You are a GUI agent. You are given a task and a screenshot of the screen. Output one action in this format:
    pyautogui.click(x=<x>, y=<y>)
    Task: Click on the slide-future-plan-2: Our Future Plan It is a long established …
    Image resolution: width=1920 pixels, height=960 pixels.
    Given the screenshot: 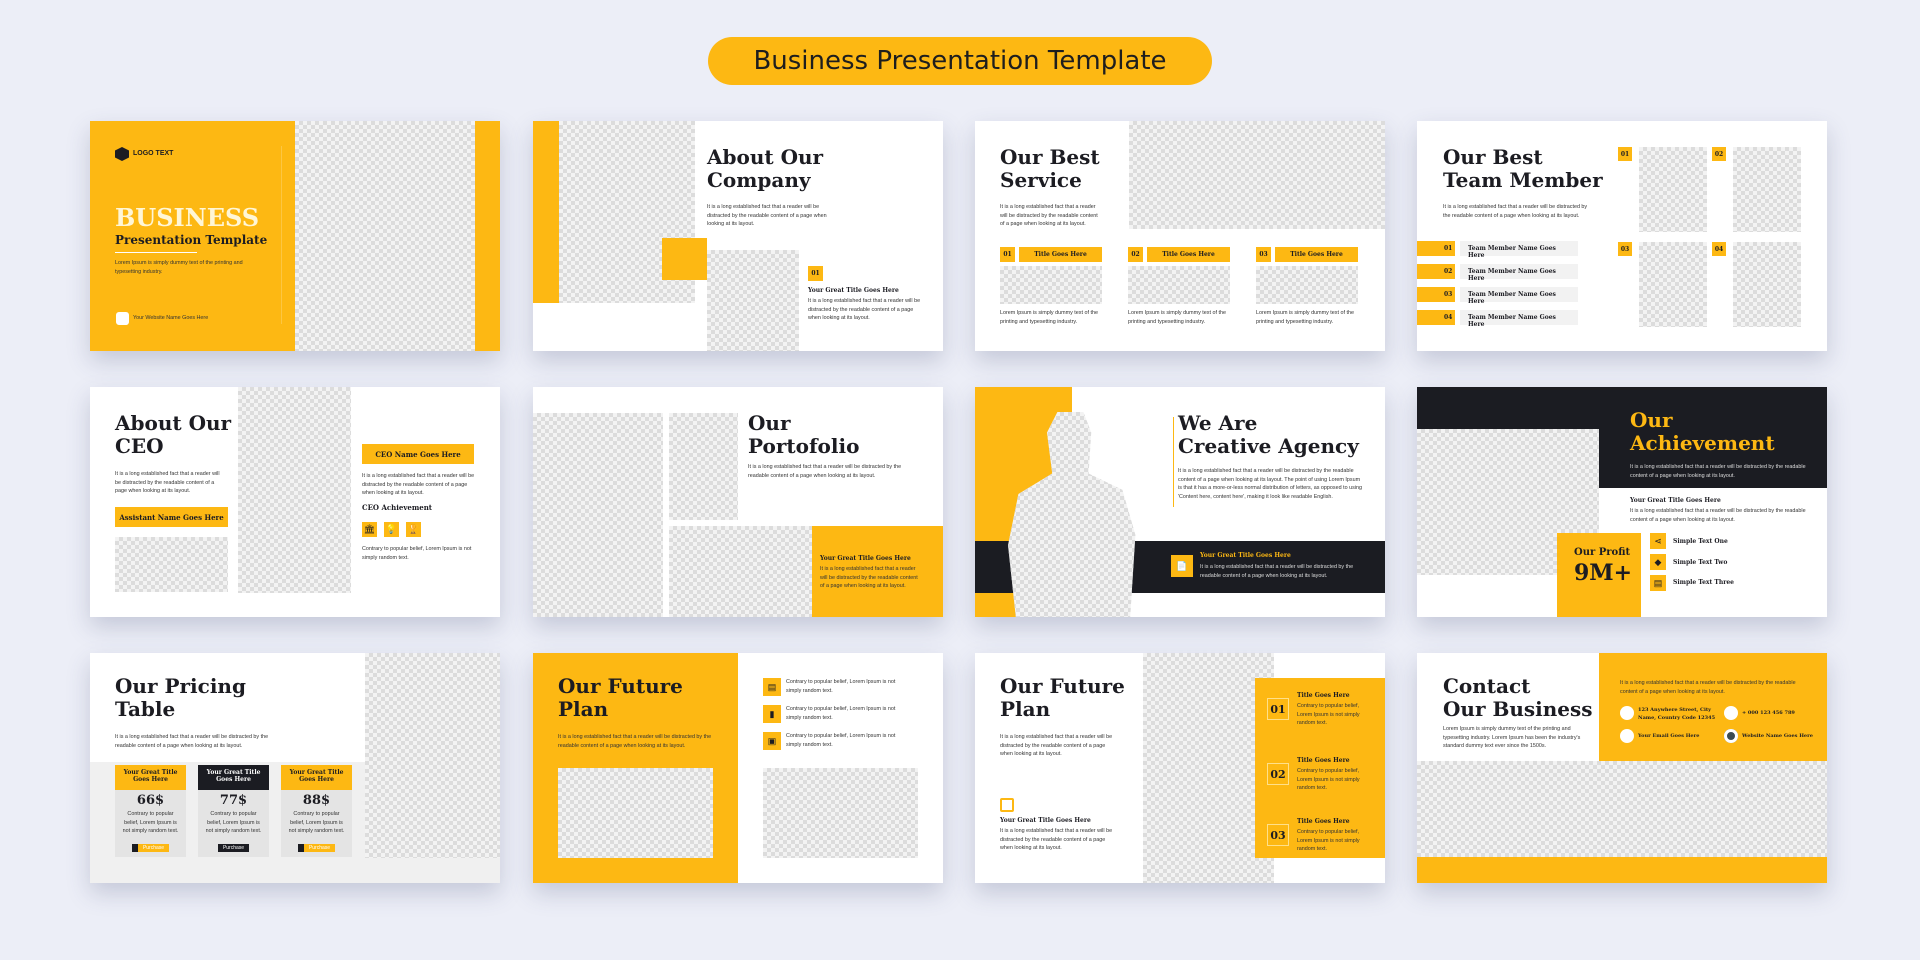 What is the action you would take?
    pyautogui.click(x=1180, y=768)
    